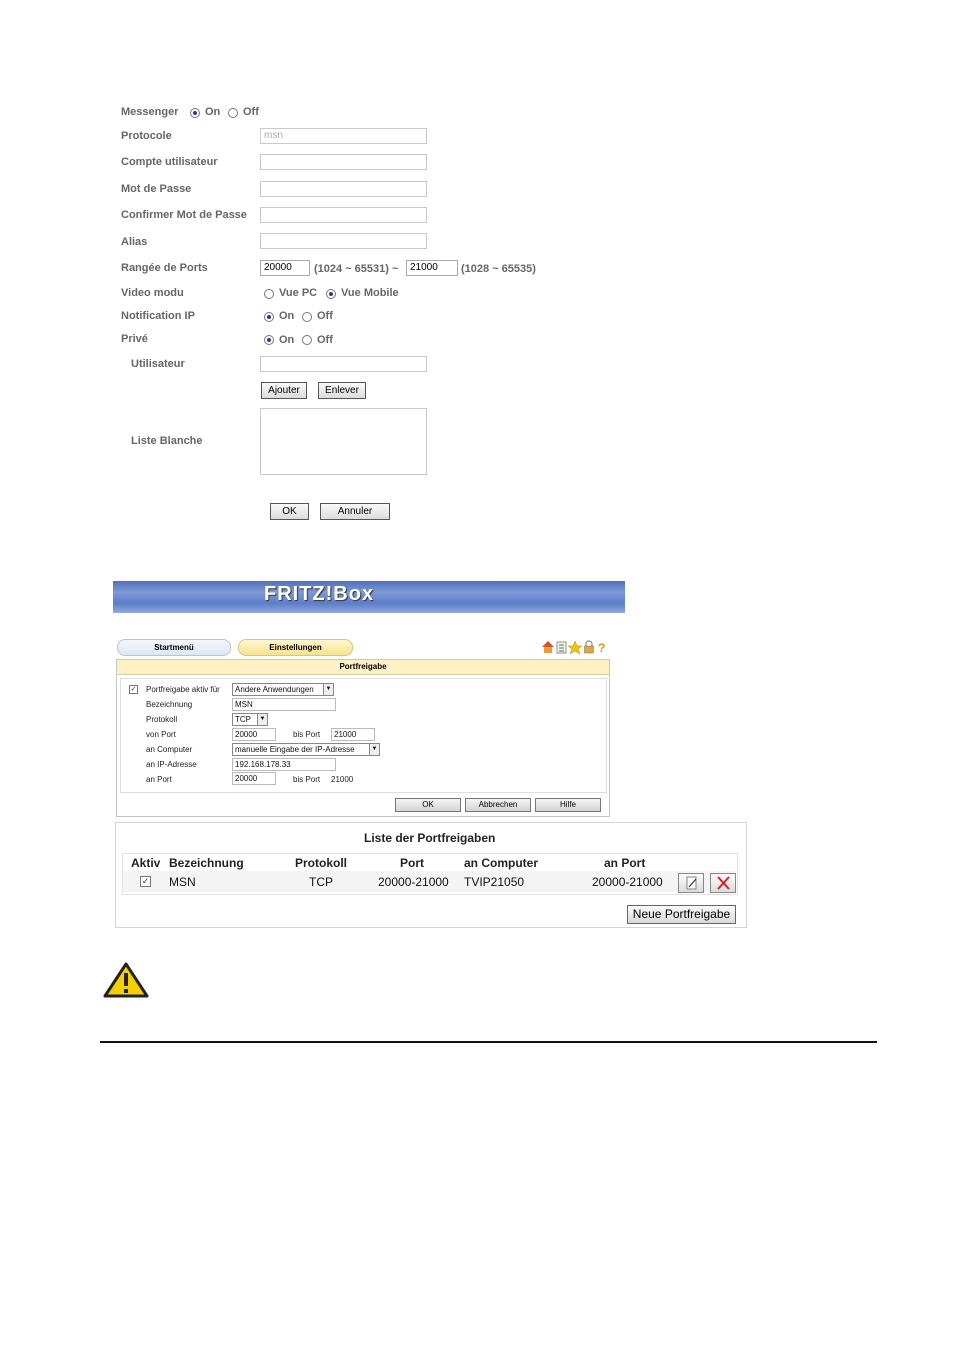 This screenshot has height=1350, width=954. What do you see at coordinates (307, 779) in the screenshot?
I see `an-bis-port-label: bis Port` at bounding box center [307, 779].